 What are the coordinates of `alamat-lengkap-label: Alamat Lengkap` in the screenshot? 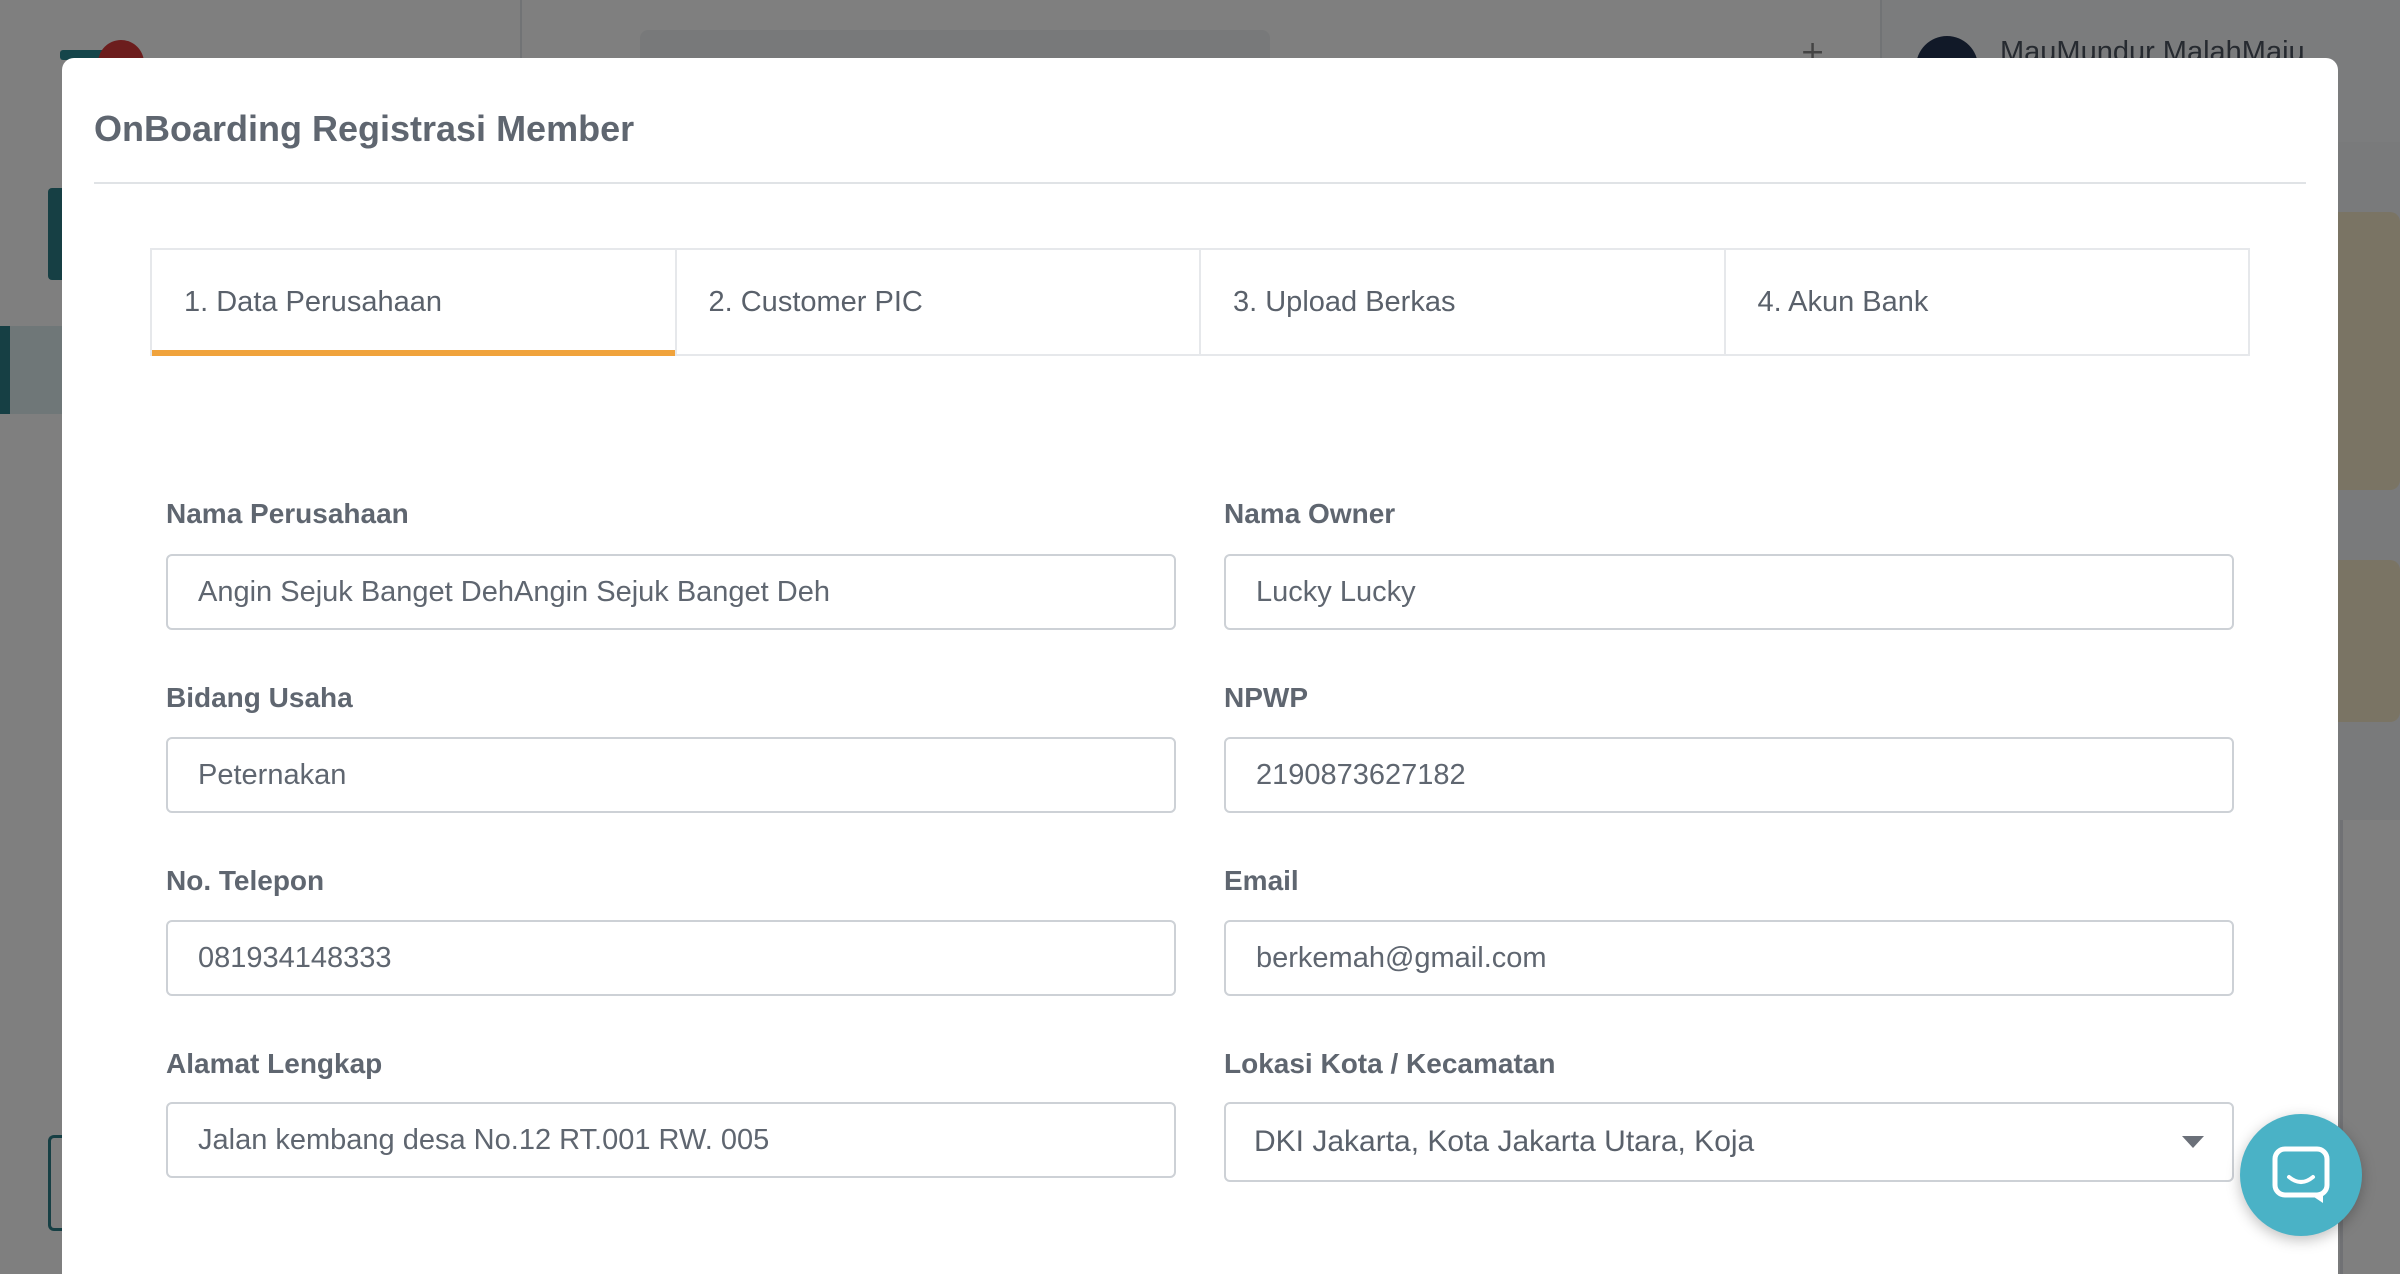 It's located at (274, 1063).